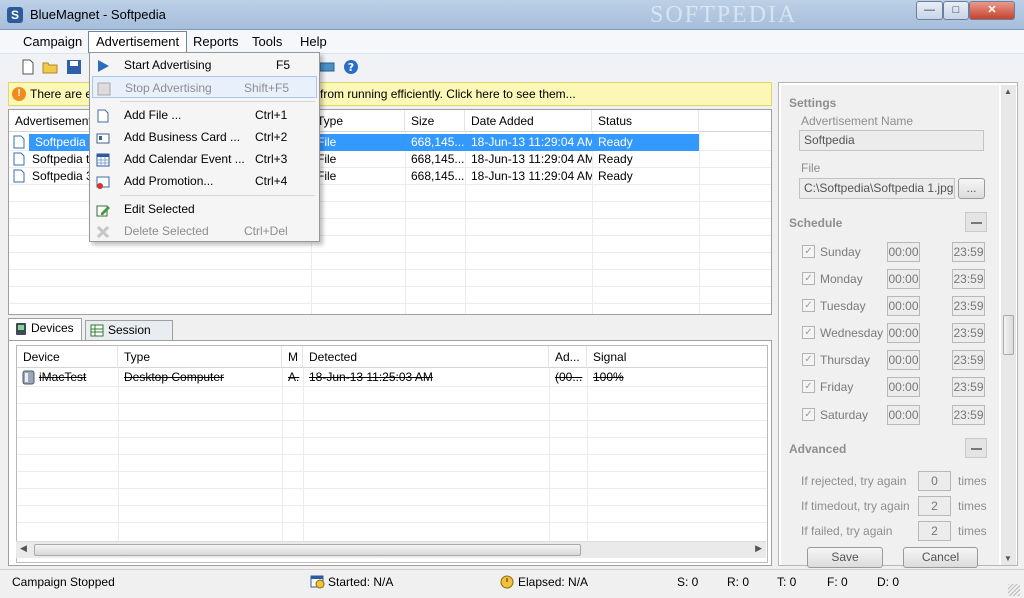  I want to click on col-m: M, so click(292, 357).